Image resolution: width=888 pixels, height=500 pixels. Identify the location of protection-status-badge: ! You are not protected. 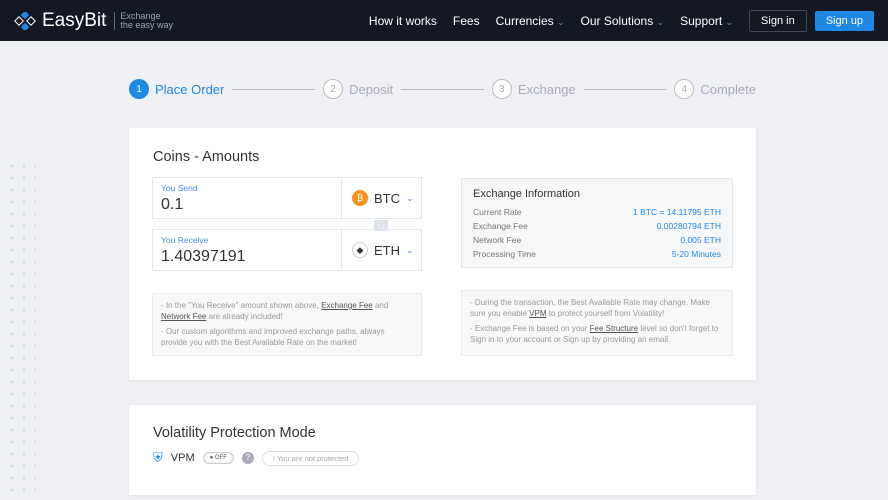
(310, 458).